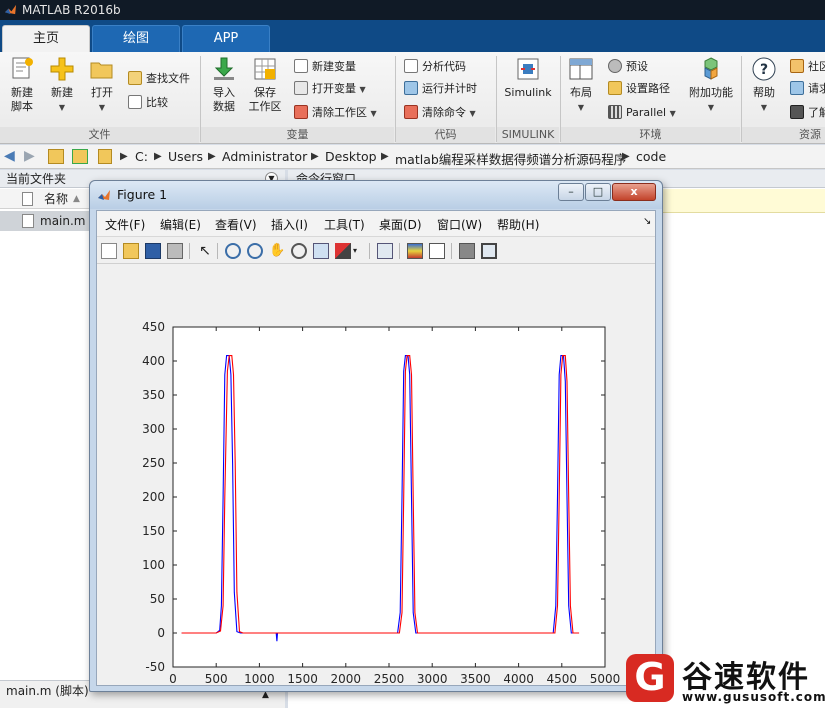 This screenshot has height=708, width=825. Describe the element at coordinates (136, 38) in the screenshot. I see `tab-plots: 绘图` at that location.